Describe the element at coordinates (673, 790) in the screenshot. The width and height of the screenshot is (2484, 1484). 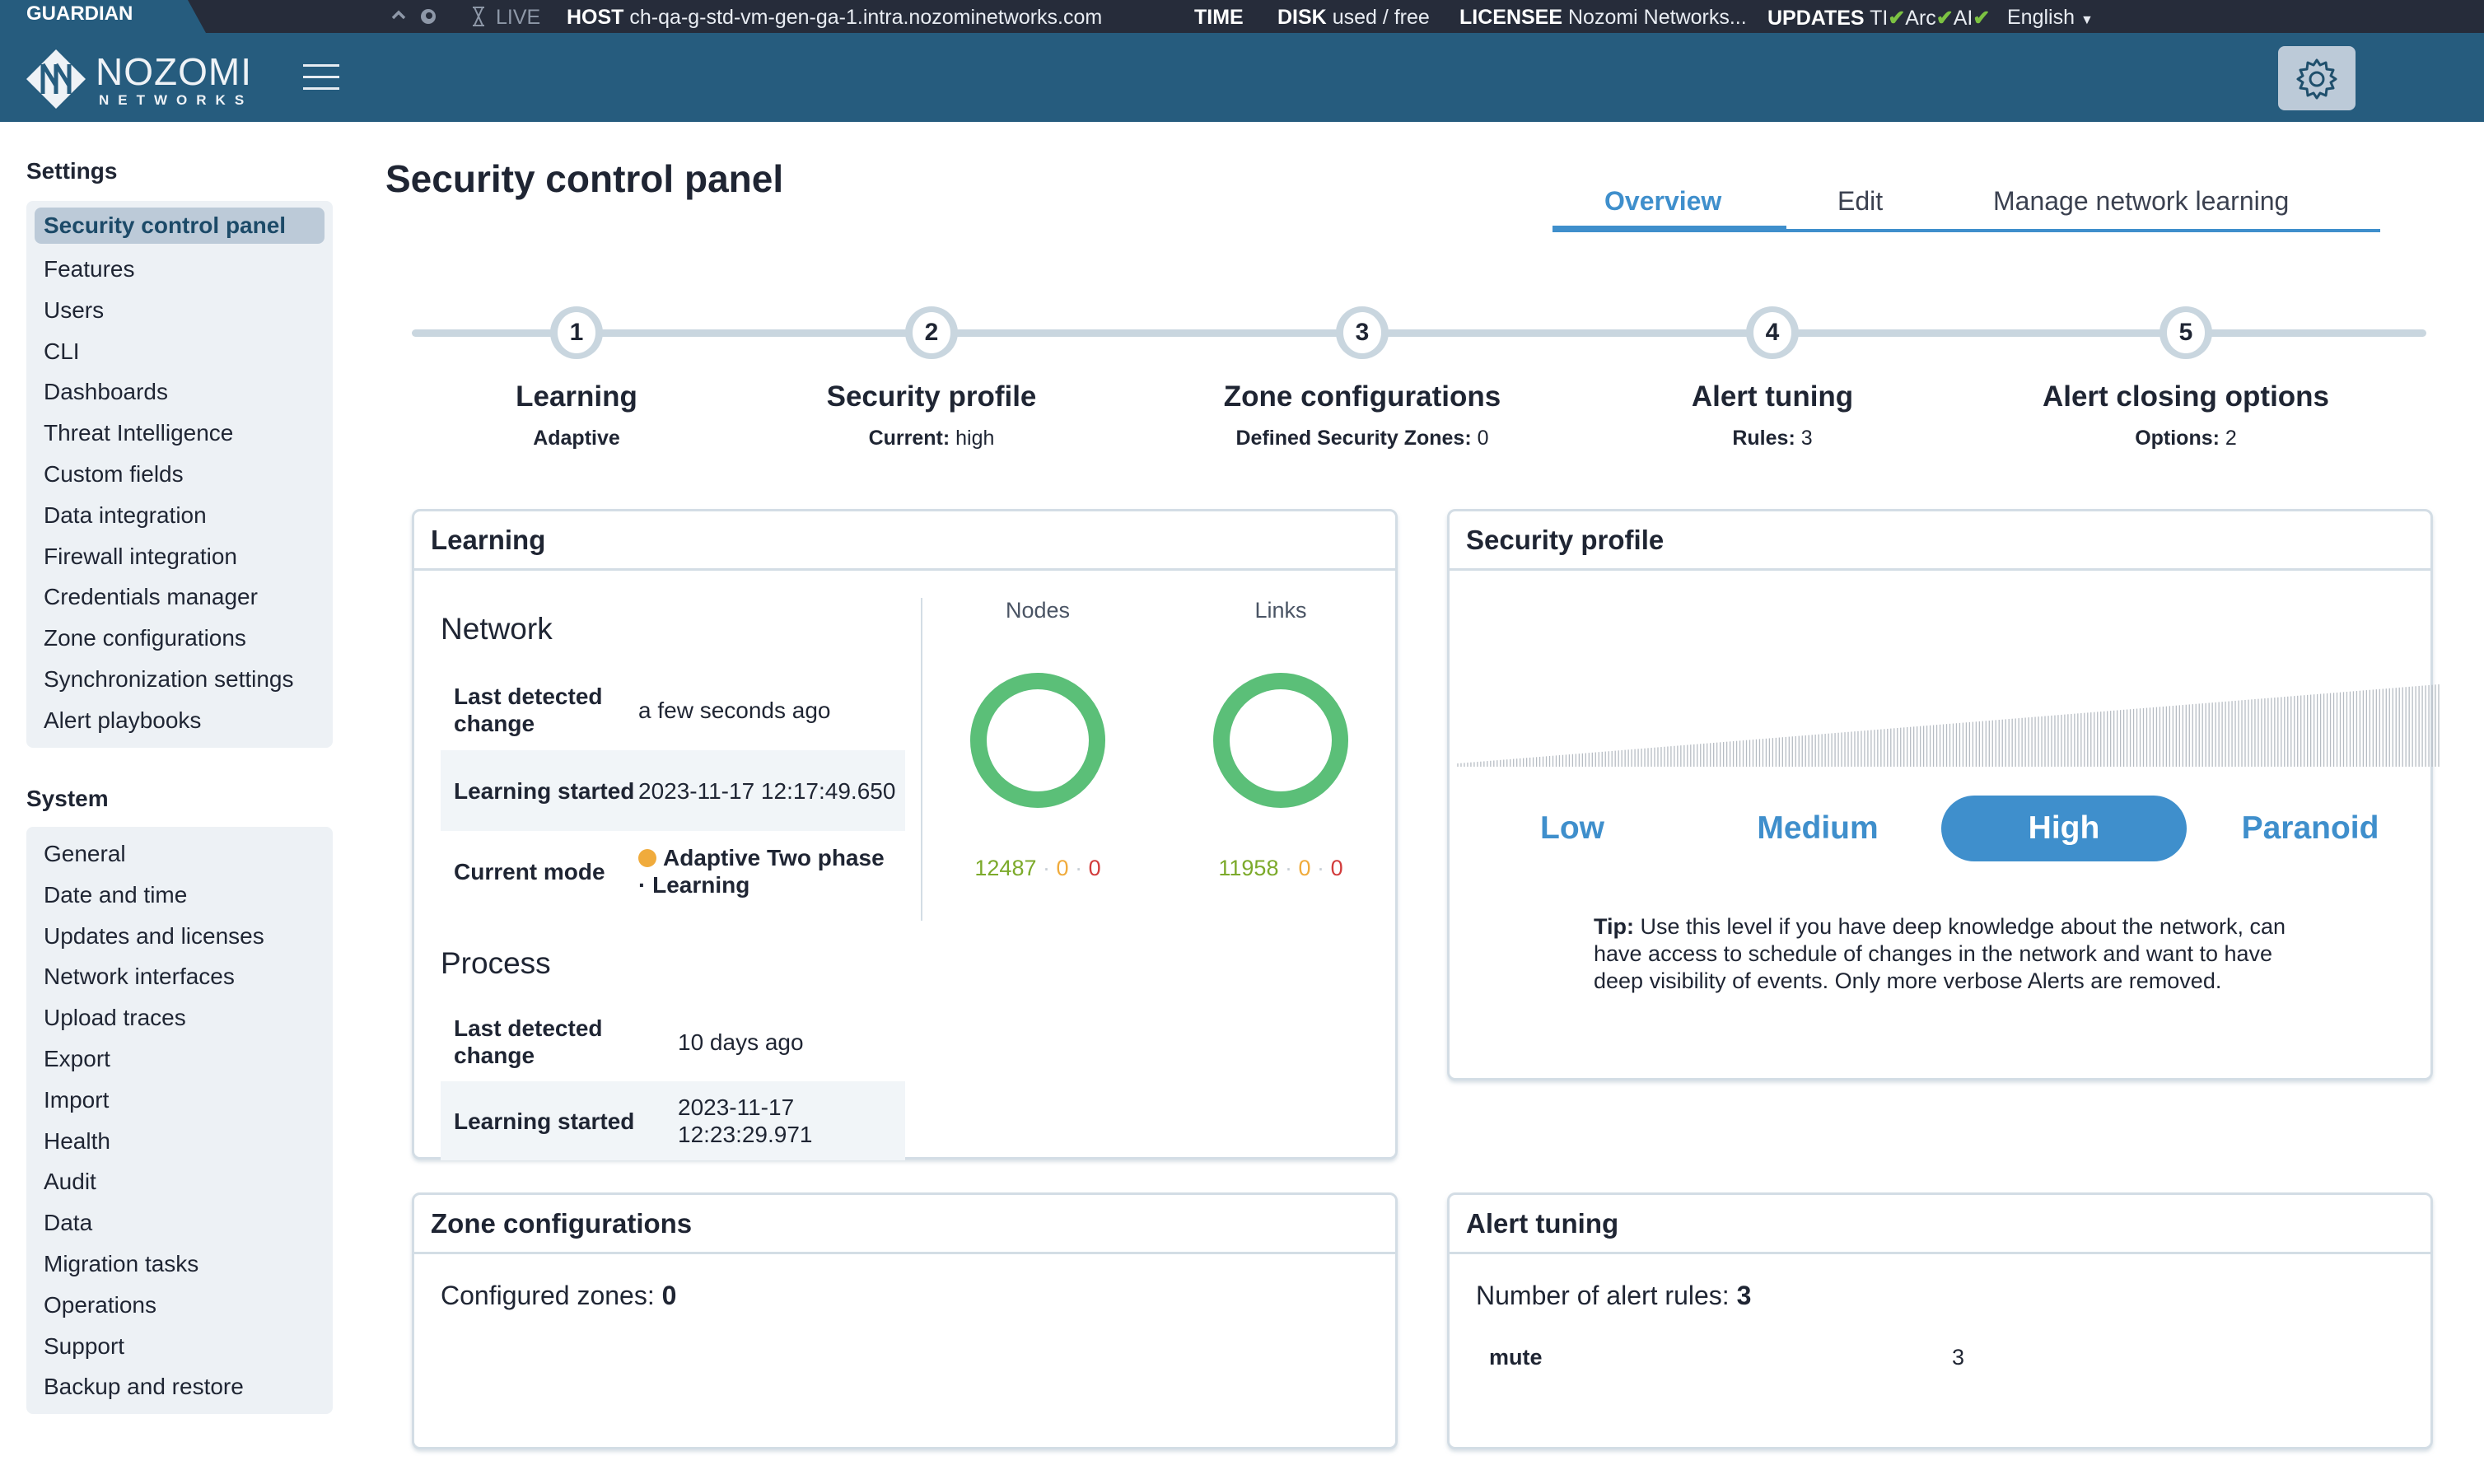
I see `kv-row: Learning started 2023-11-17 12:17:49.650` at that location.